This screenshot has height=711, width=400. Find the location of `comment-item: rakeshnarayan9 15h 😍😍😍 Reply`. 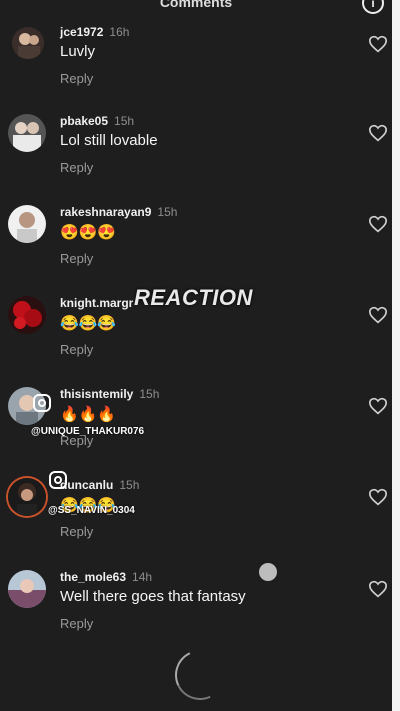

comment-item: rakeshnarayan9 15h 😍😍😍 Reply is located at coordinates (196, 245).